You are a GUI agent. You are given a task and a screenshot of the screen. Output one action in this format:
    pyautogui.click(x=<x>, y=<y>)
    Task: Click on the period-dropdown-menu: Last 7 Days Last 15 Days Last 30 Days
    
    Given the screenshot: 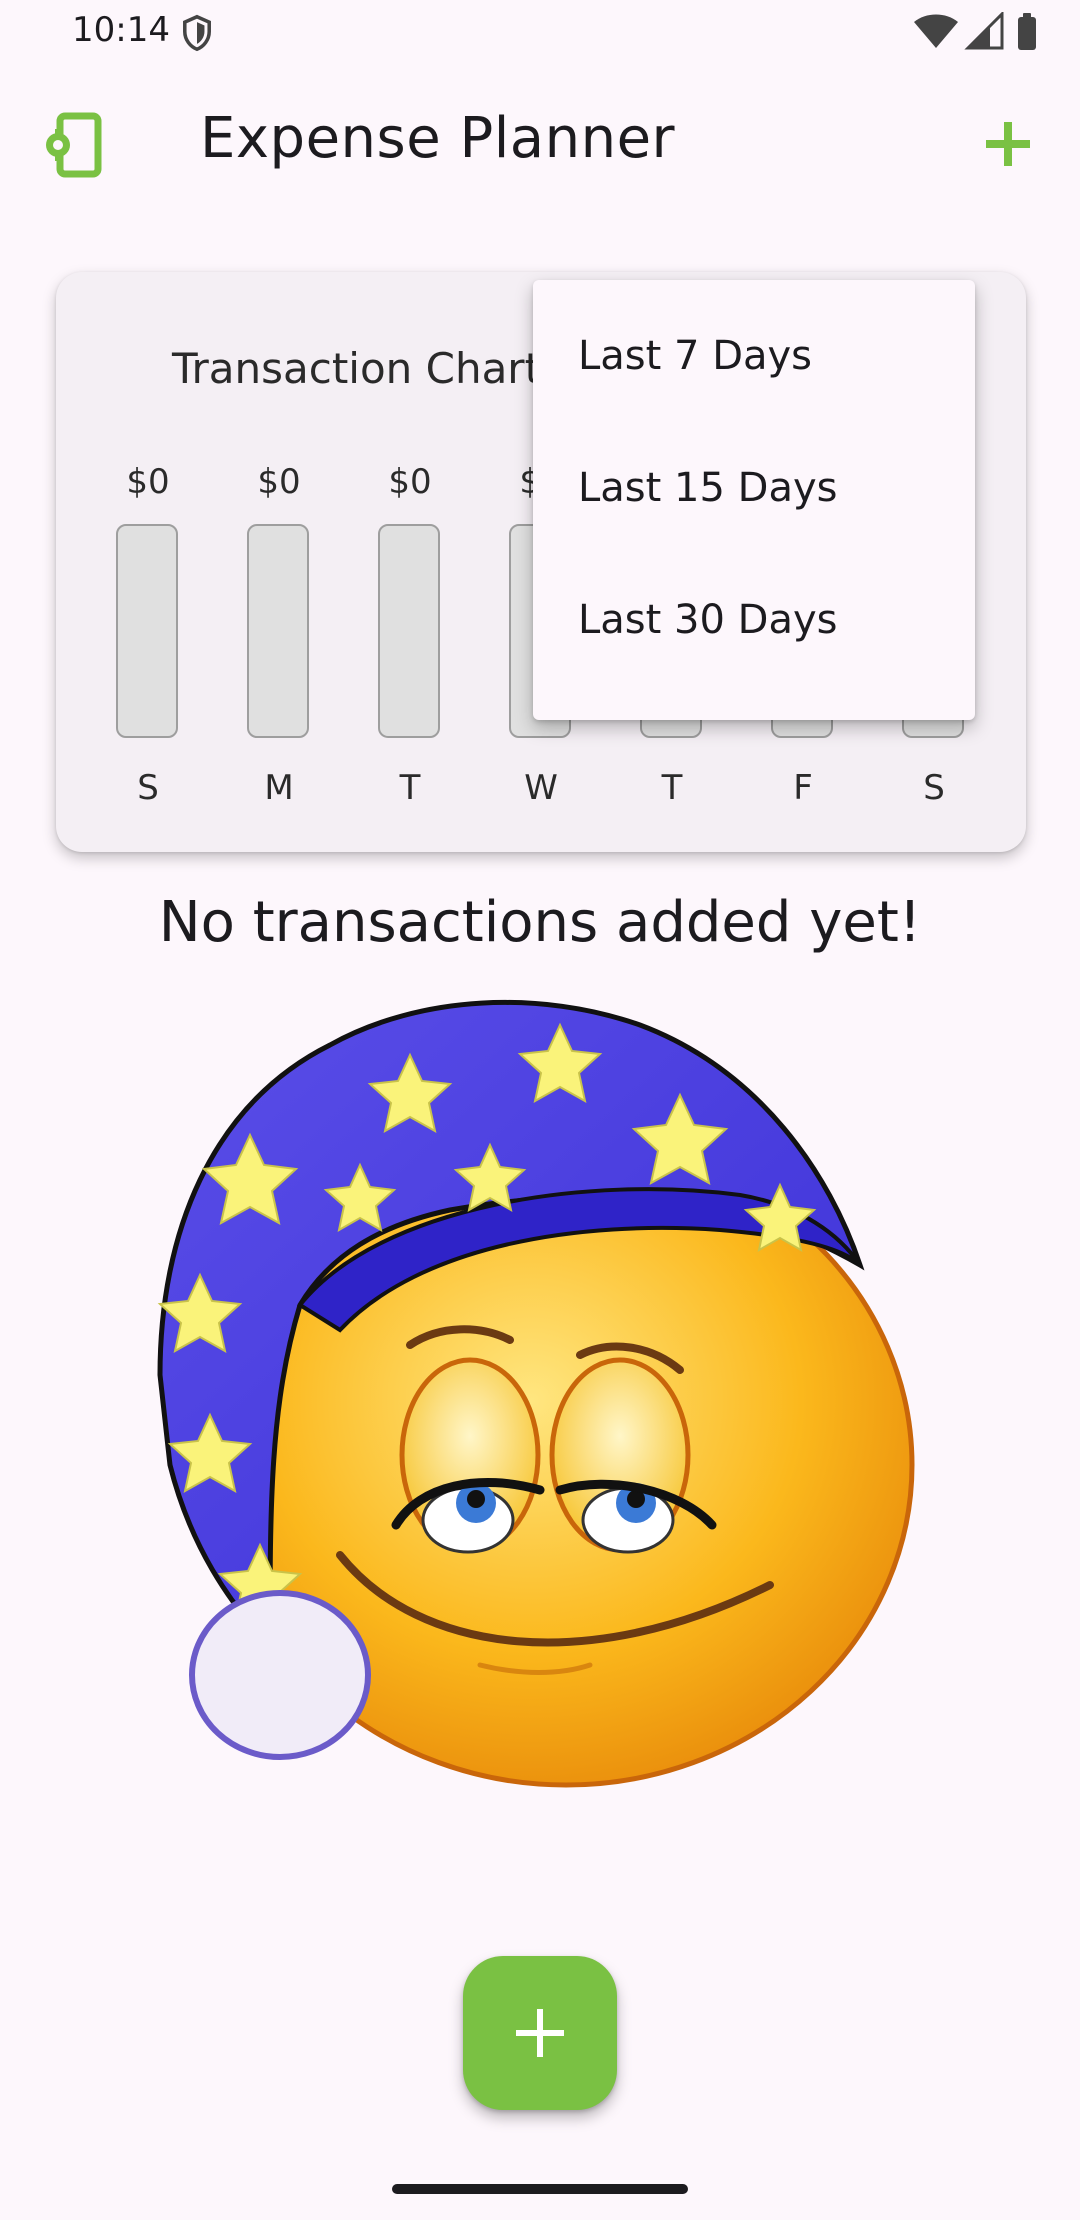 What is the action you would take?
    pyautogui.click(x=754, y=500)
    